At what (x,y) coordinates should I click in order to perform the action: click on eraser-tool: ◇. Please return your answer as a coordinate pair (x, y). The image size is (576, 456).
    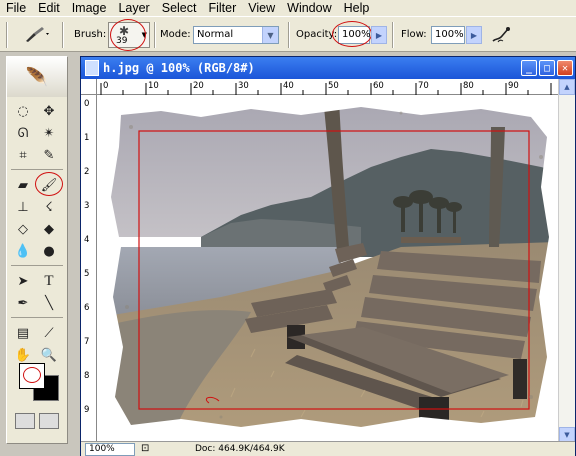
    Looking at the image, I should click on (23, 229).